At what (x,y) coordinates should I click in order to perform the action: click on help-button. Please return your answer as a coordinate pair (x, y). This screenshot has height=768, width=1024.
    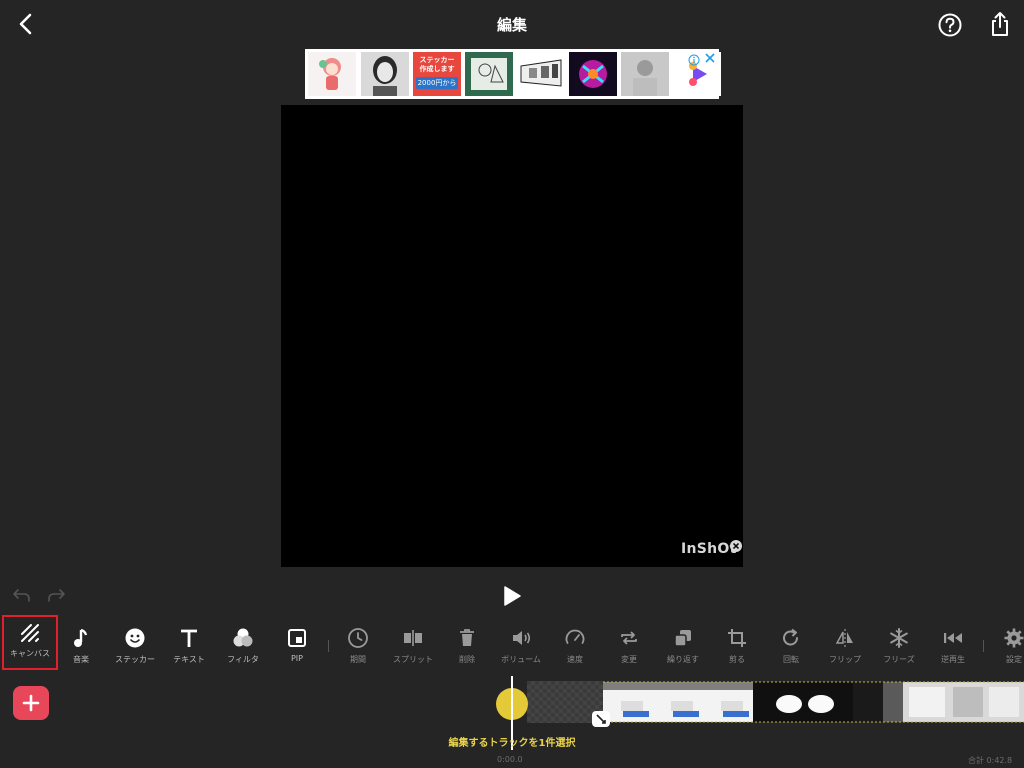
    Looking at the image, I should click on (950, 25).